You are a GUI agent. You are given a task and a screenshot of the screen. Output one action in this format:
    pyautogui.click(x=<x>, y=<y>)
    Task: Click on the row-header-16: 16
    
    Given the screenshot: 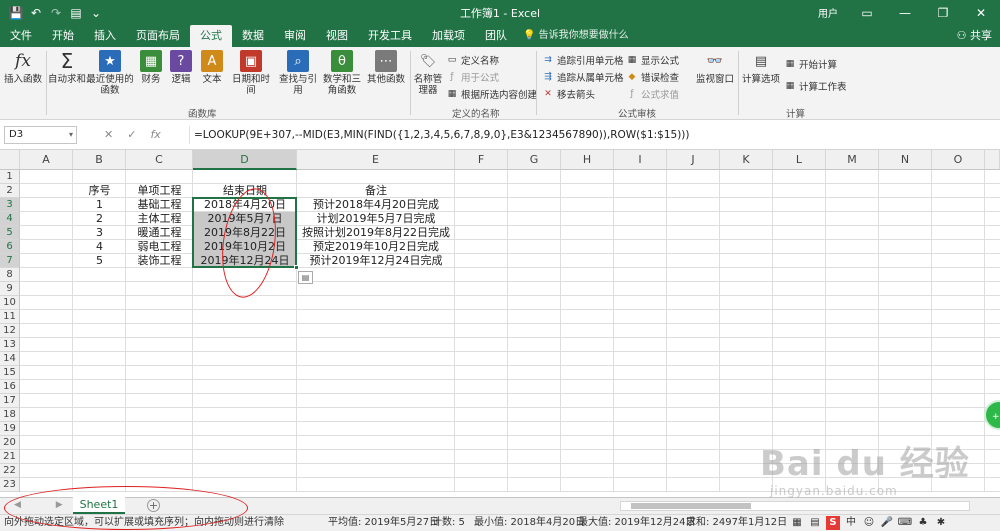 What is the action you would take?
    pyautogui.click(x=10, y=387)
    